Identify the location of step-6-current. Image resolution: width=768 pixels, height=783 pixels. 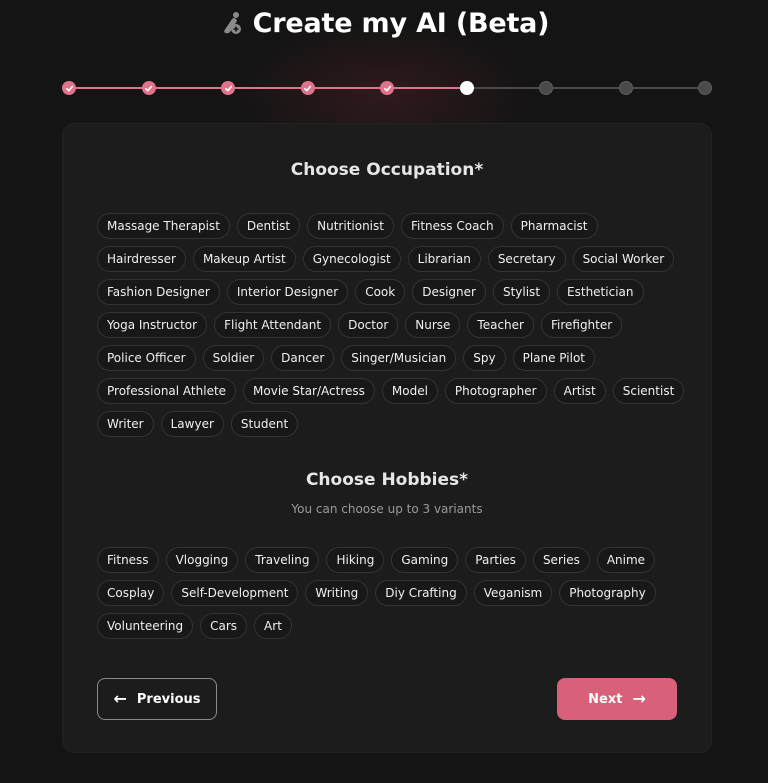
(466, 88).